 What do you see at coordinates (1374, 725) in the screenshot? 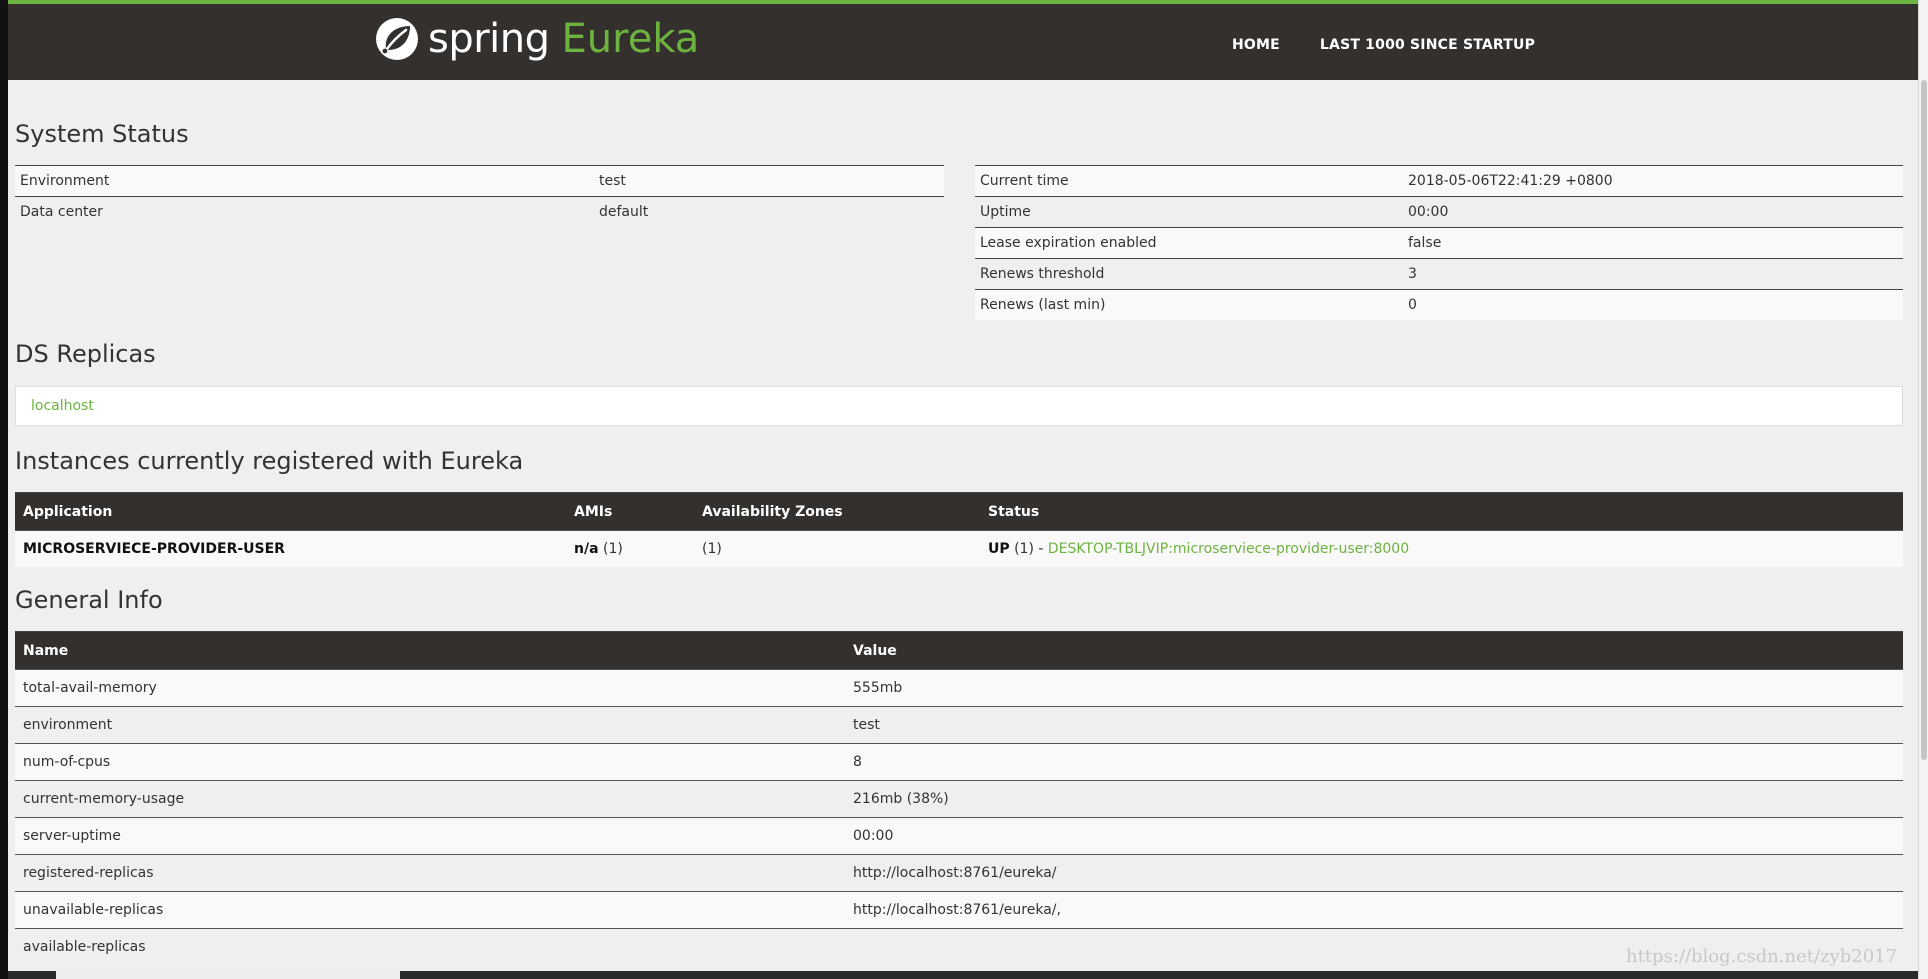
I see `info-value: test` at bounding box center [1374, 725].